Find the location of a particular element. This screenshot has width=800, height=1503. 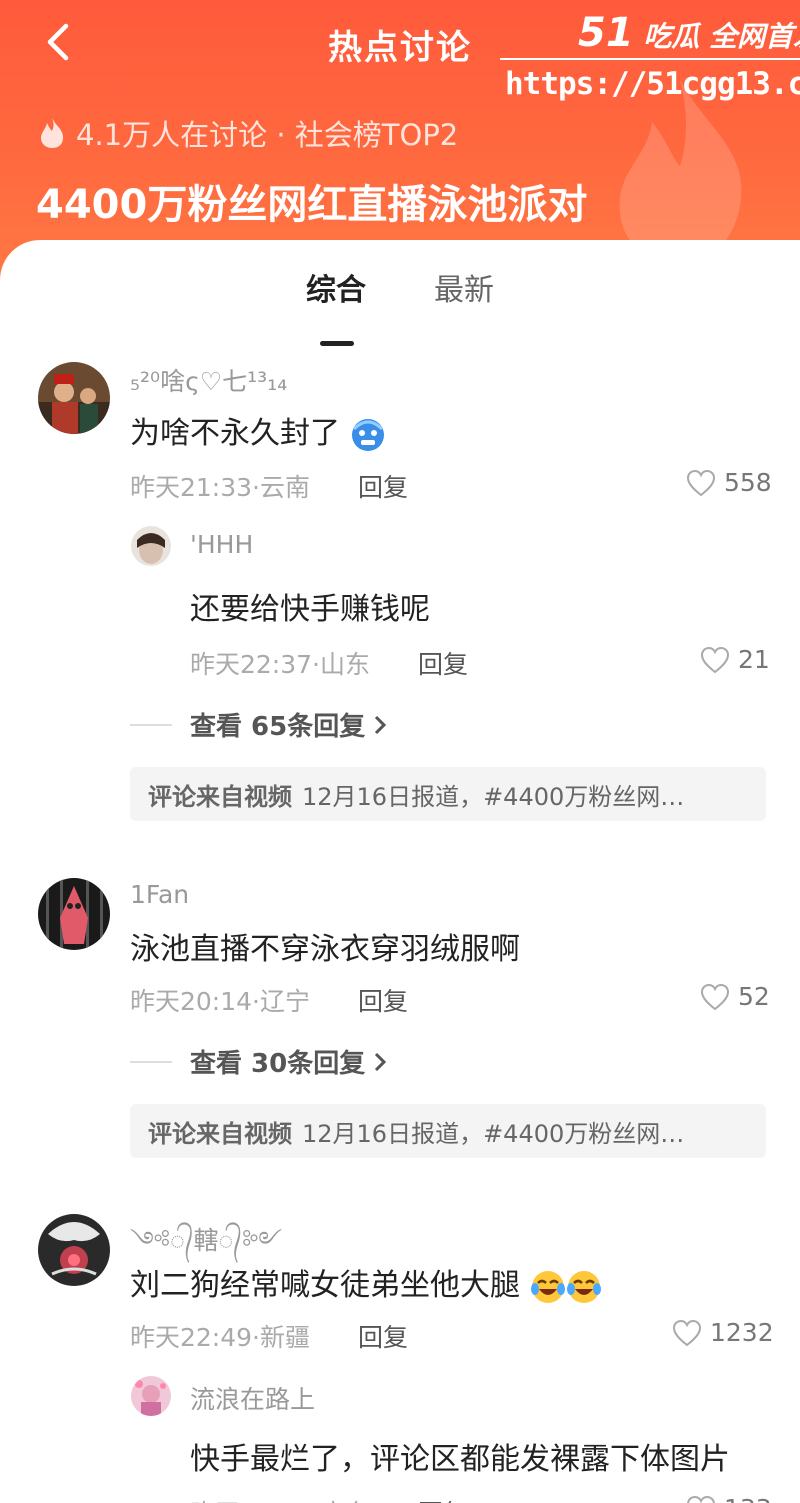

reply-time-location: 昨天23:01·广东 is located at coordinates (280, 1498).